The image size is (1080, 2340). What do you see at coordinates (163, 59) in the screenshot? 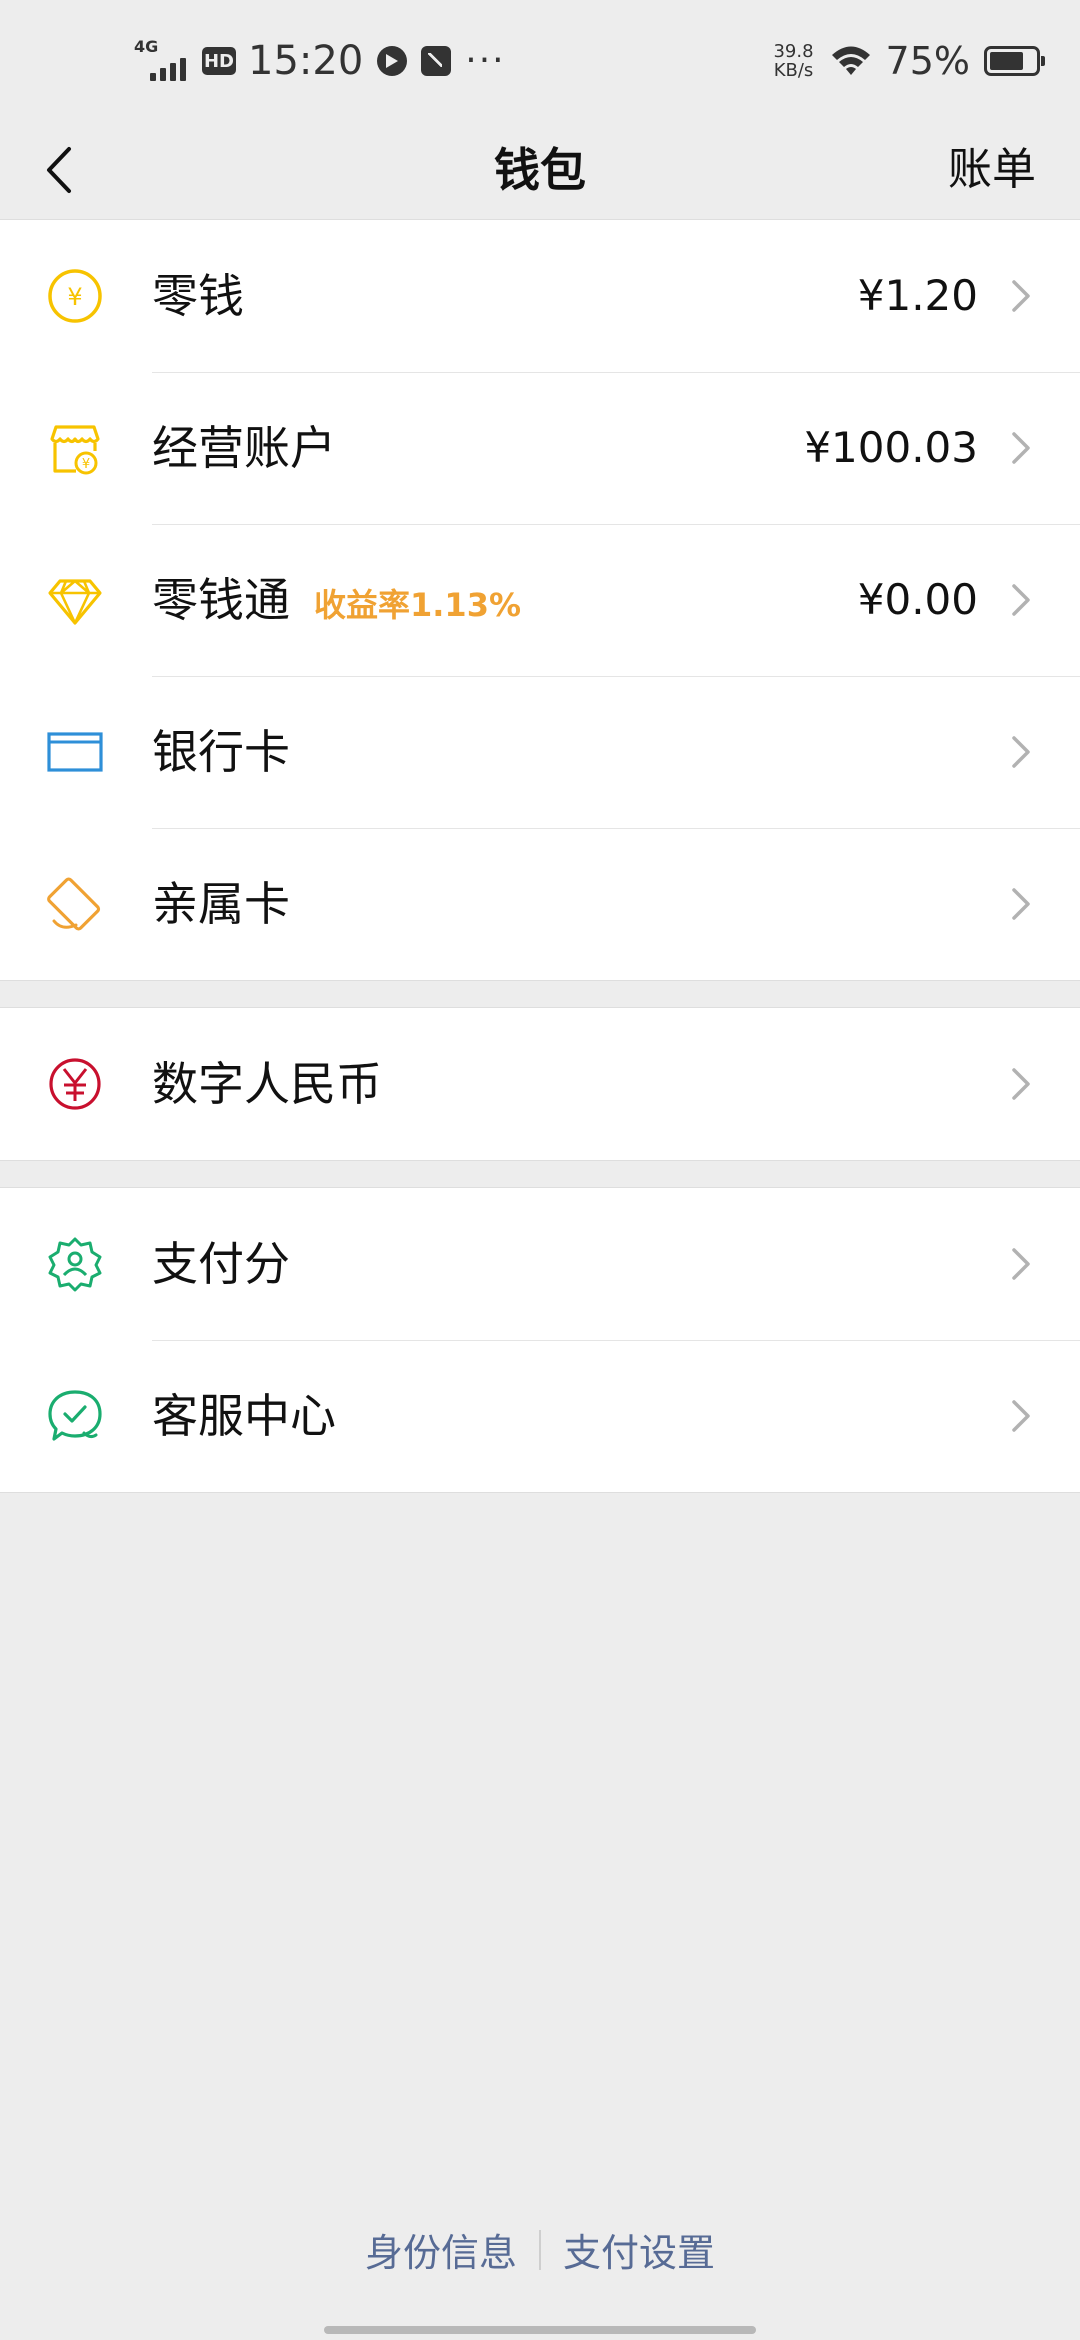
I see `cellular-signal-icon: 4G` at bounding box center [163, 59].